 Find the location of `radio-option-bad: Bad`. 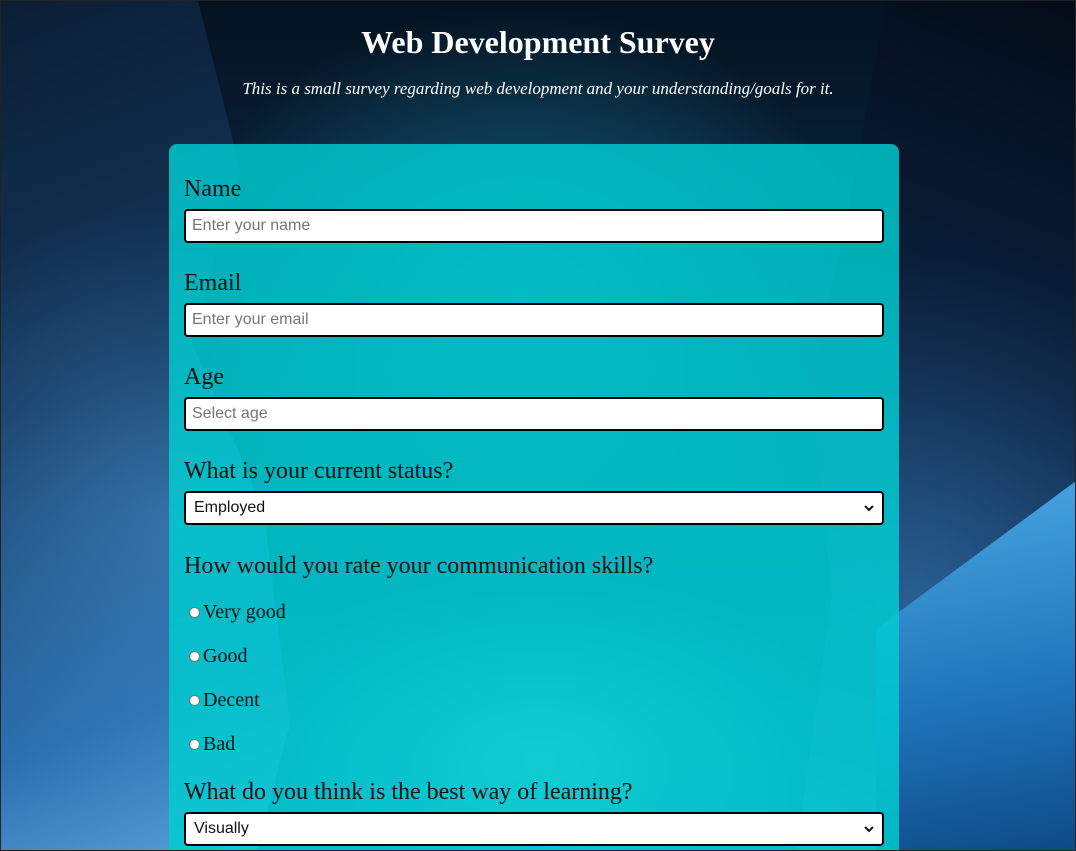

radio-option-bad: Bad is located at coordinates (212, 744).